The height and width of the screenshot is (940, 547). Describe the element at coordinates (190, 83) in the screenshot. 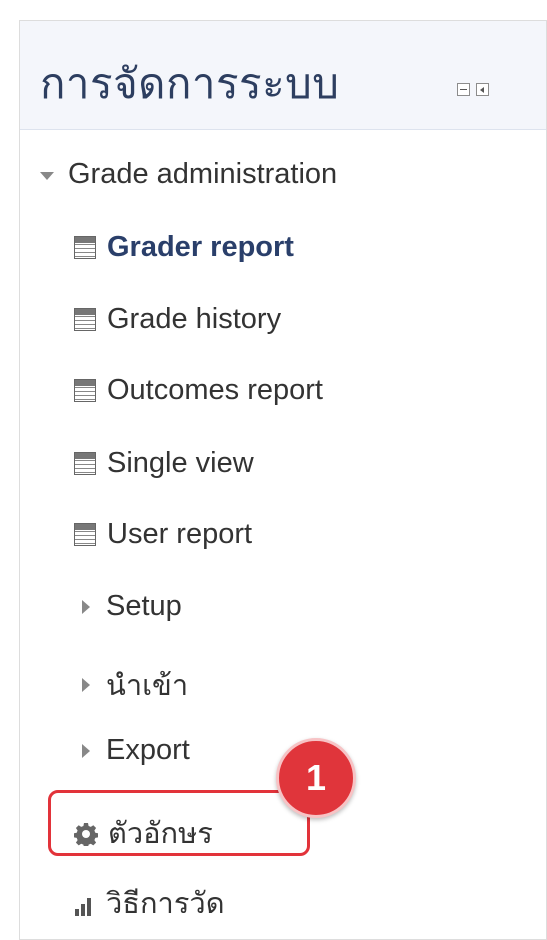

I see `block-title: การจัดการระบบ` at that location.